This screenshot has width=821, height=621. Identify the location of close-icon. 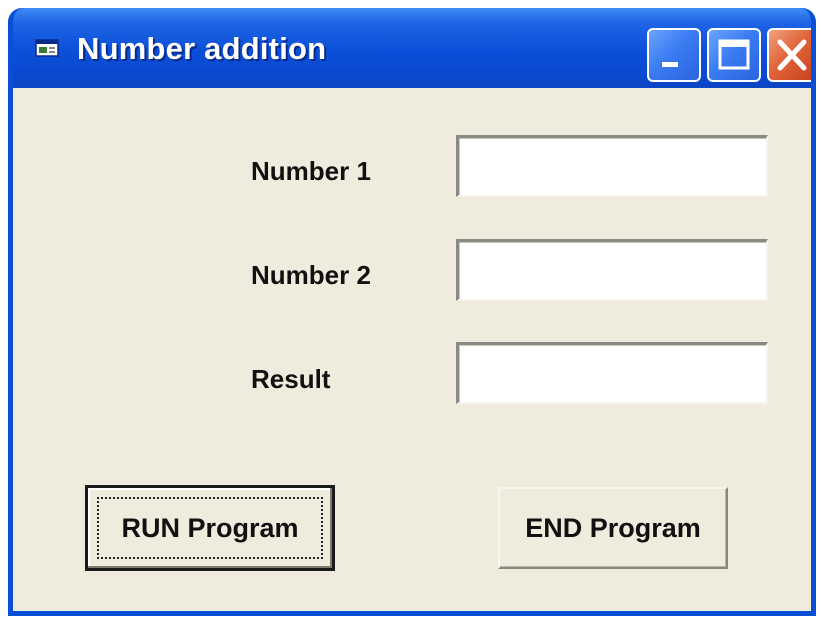
(792, 55).